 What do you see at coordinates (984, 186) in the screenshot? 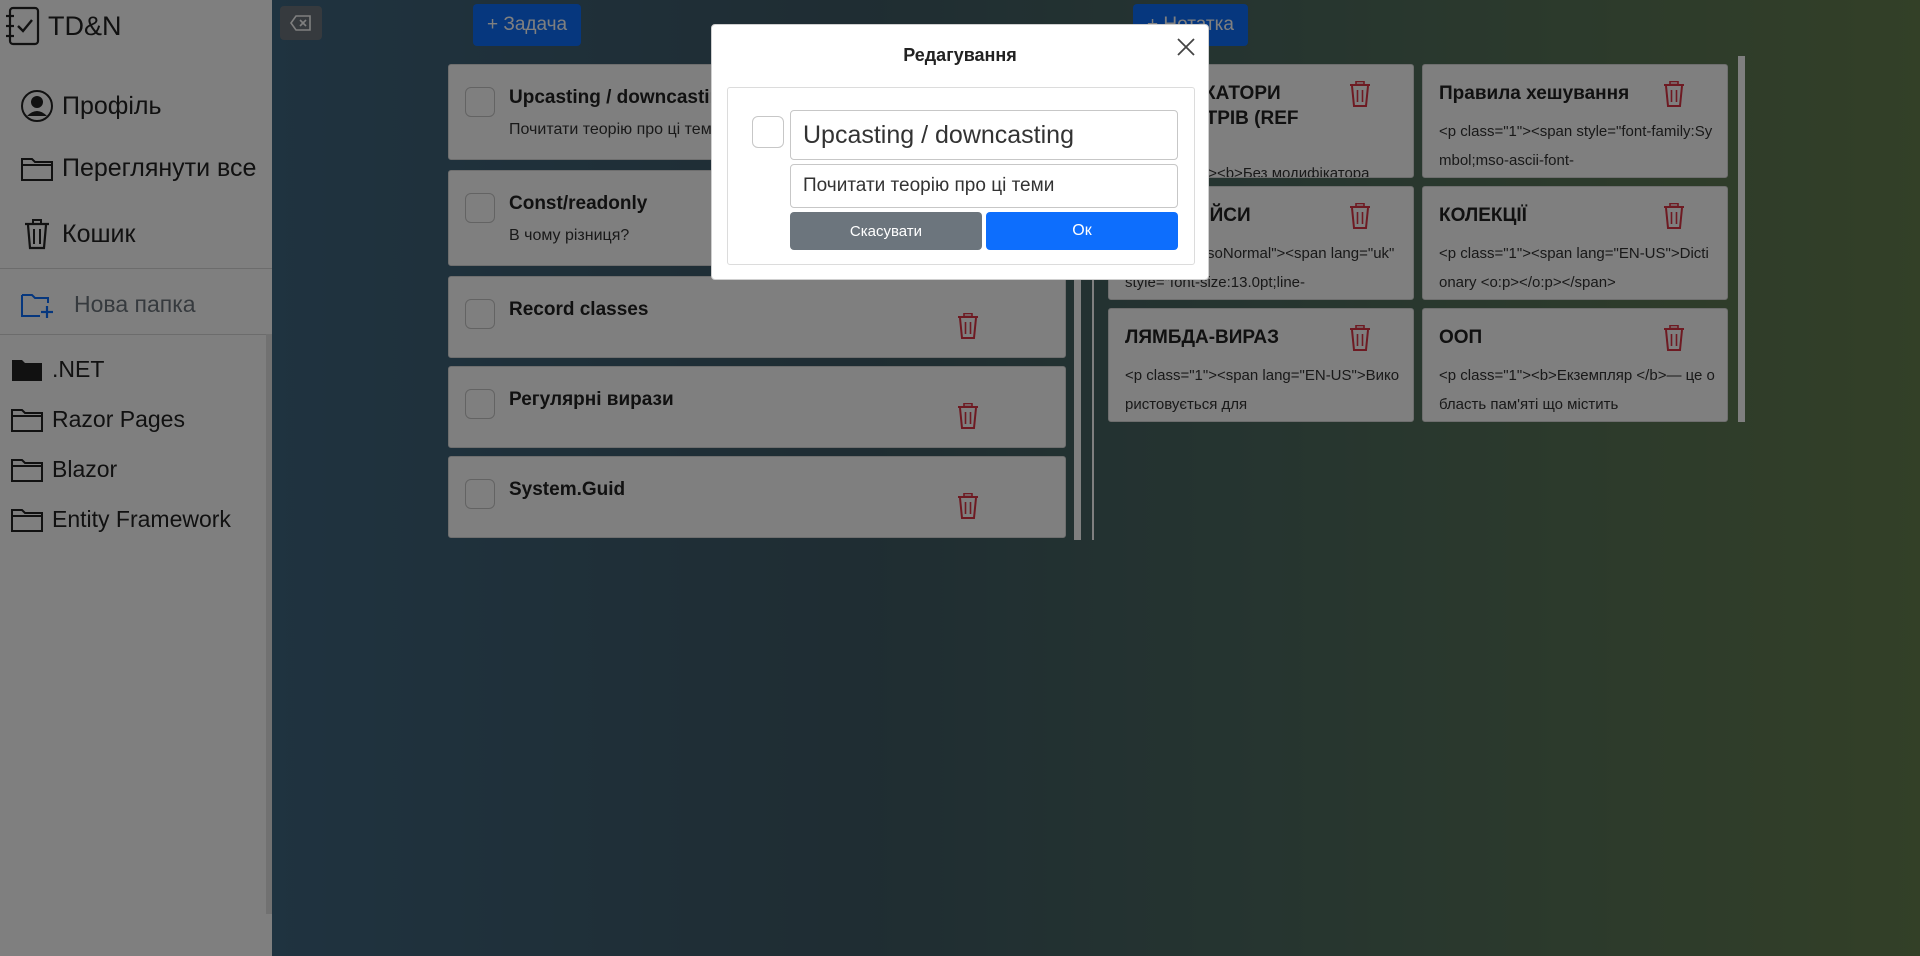
I see `task-description-input: Почитати теорію про ці теми` at bounding box center [984, 186].